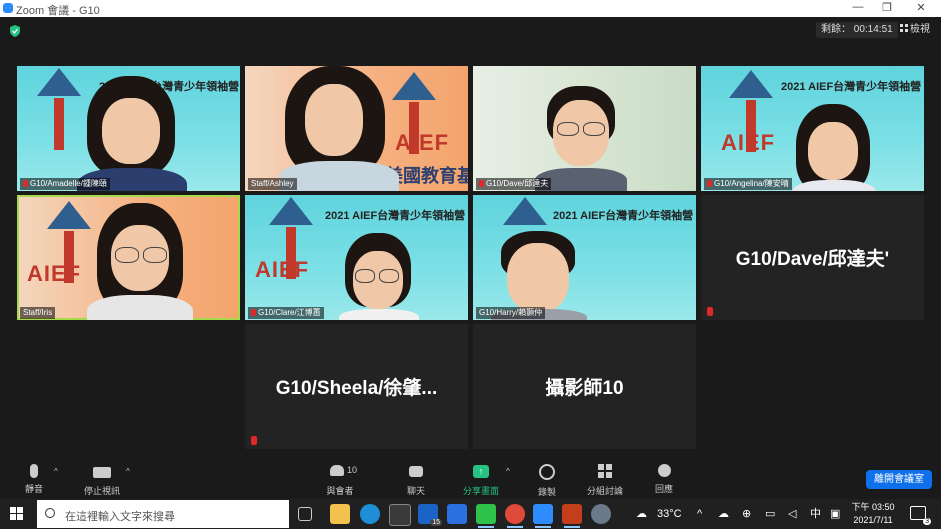 The height and width of the screenshot is (529, 941). I want to click on video-tile-active-speaker: AIEF Staff/Iris, so click(128, 257).